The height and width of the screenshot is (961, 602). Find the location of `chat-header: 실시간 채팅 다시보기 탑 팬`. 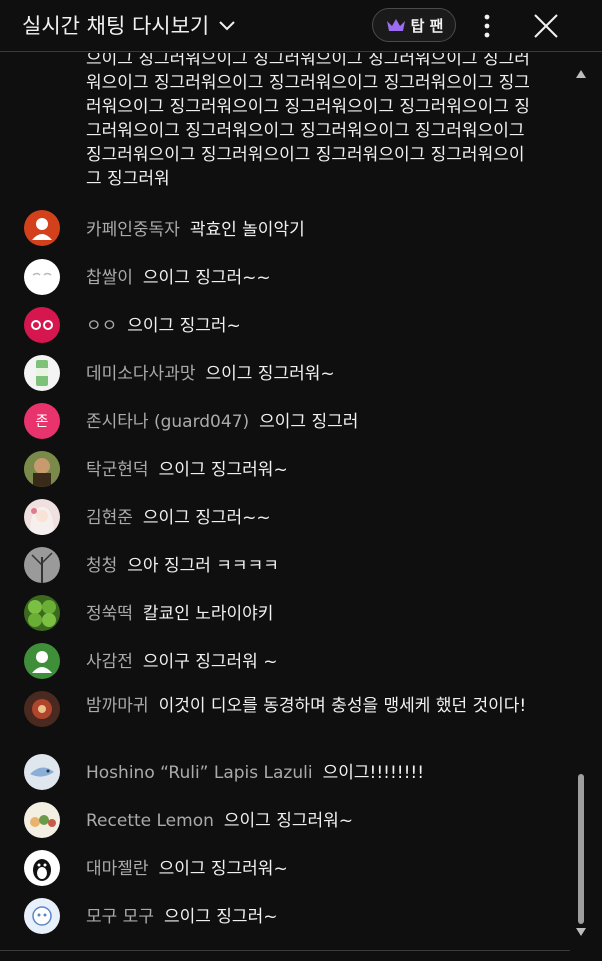

chat-header: 실시간 채팅 다시보기 탑 팬 is located at coordinates (301, 26).